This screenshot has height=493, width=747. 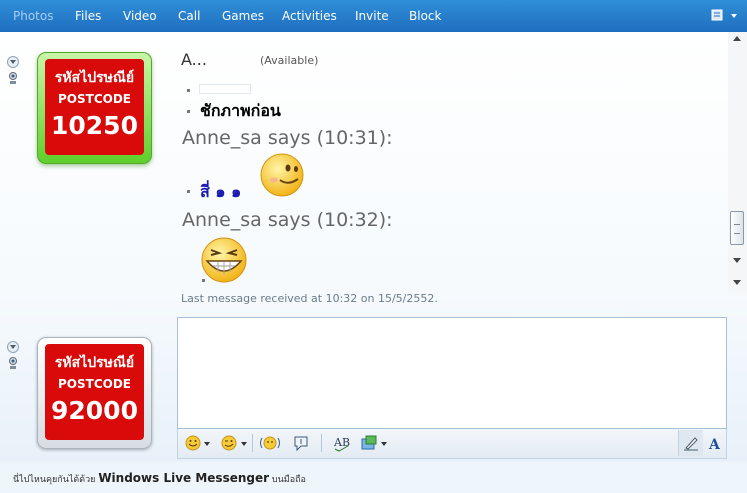 I want to click on svg-text: A, so click(x=714, y=444).